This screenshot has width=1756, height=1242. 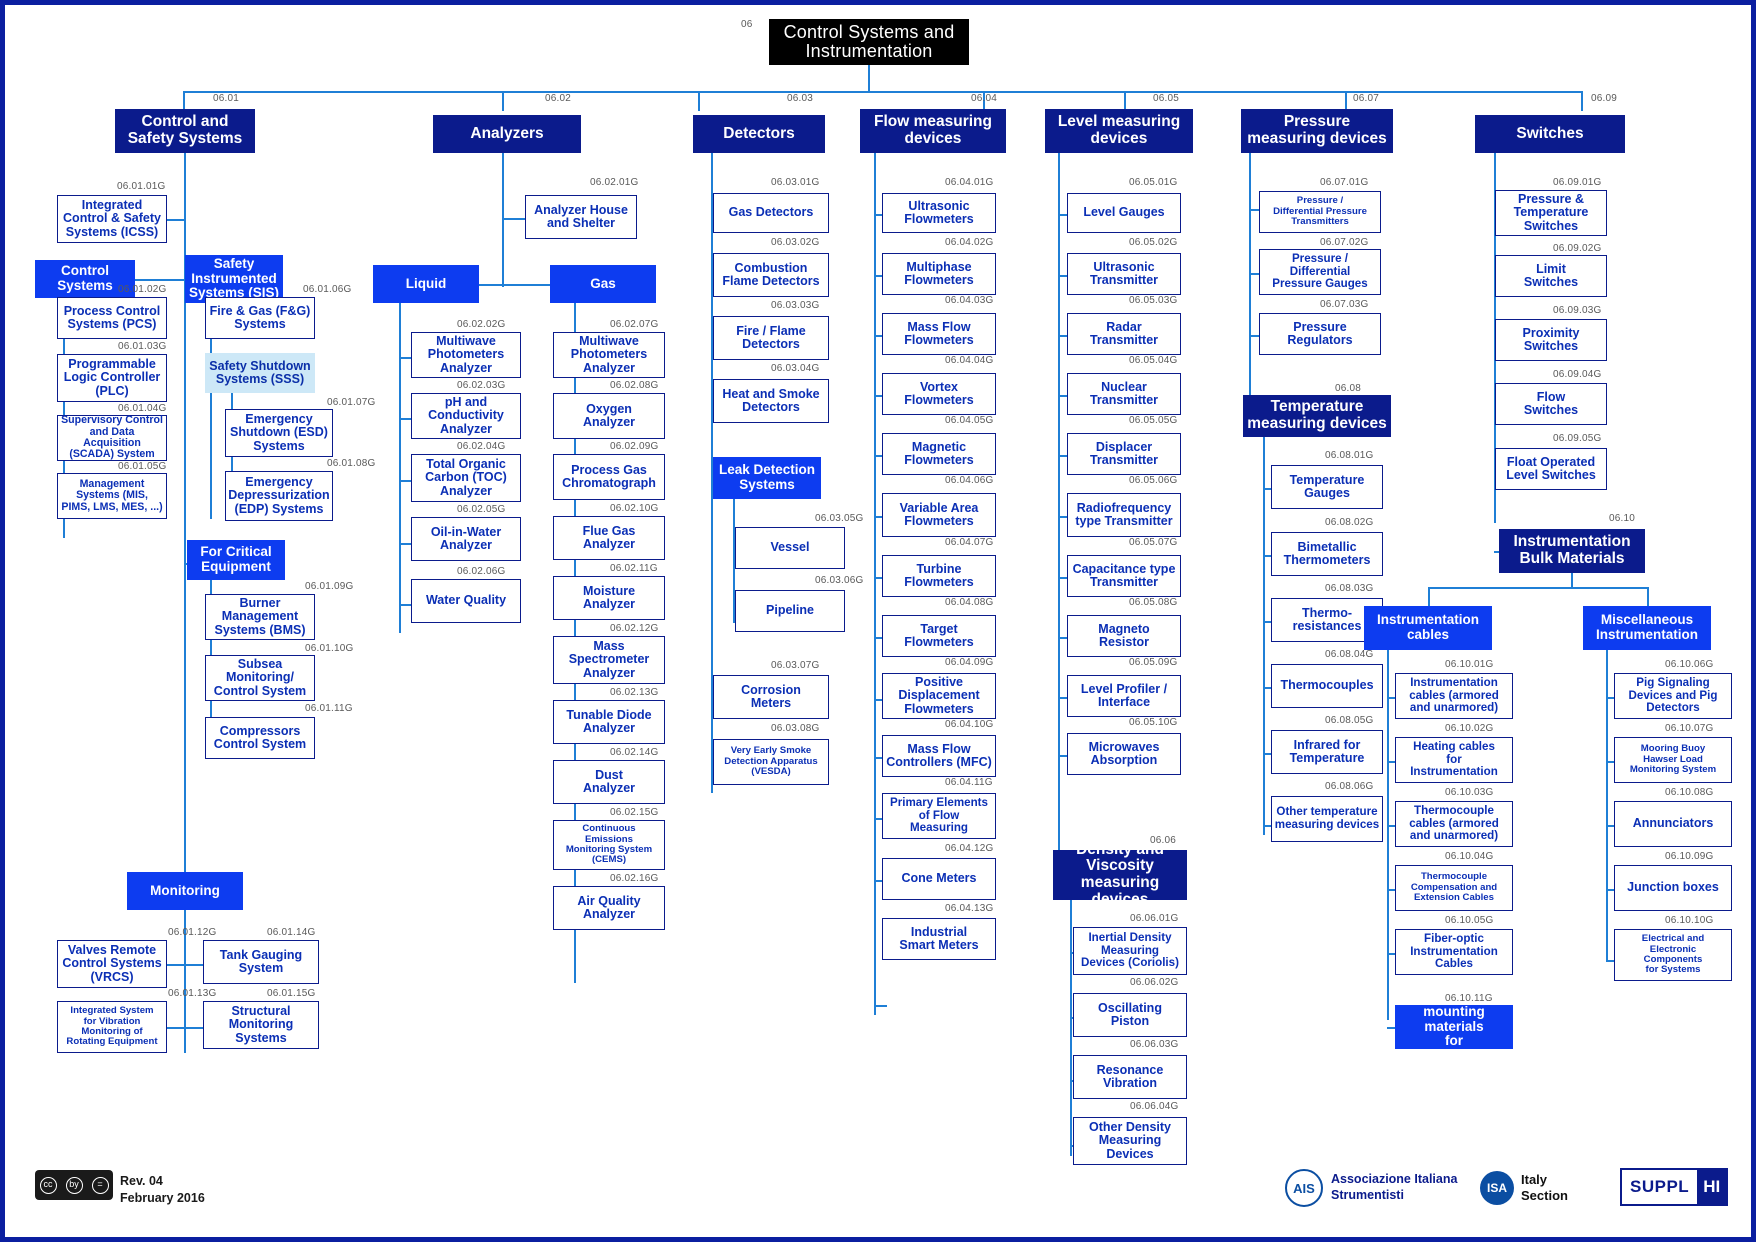 What do you see at coordinates (771, 401) in the screenshot?
I see `node-heat-and-smoke-detectors: Heat and Smoke Detectors` at bounding box center [771, 401].